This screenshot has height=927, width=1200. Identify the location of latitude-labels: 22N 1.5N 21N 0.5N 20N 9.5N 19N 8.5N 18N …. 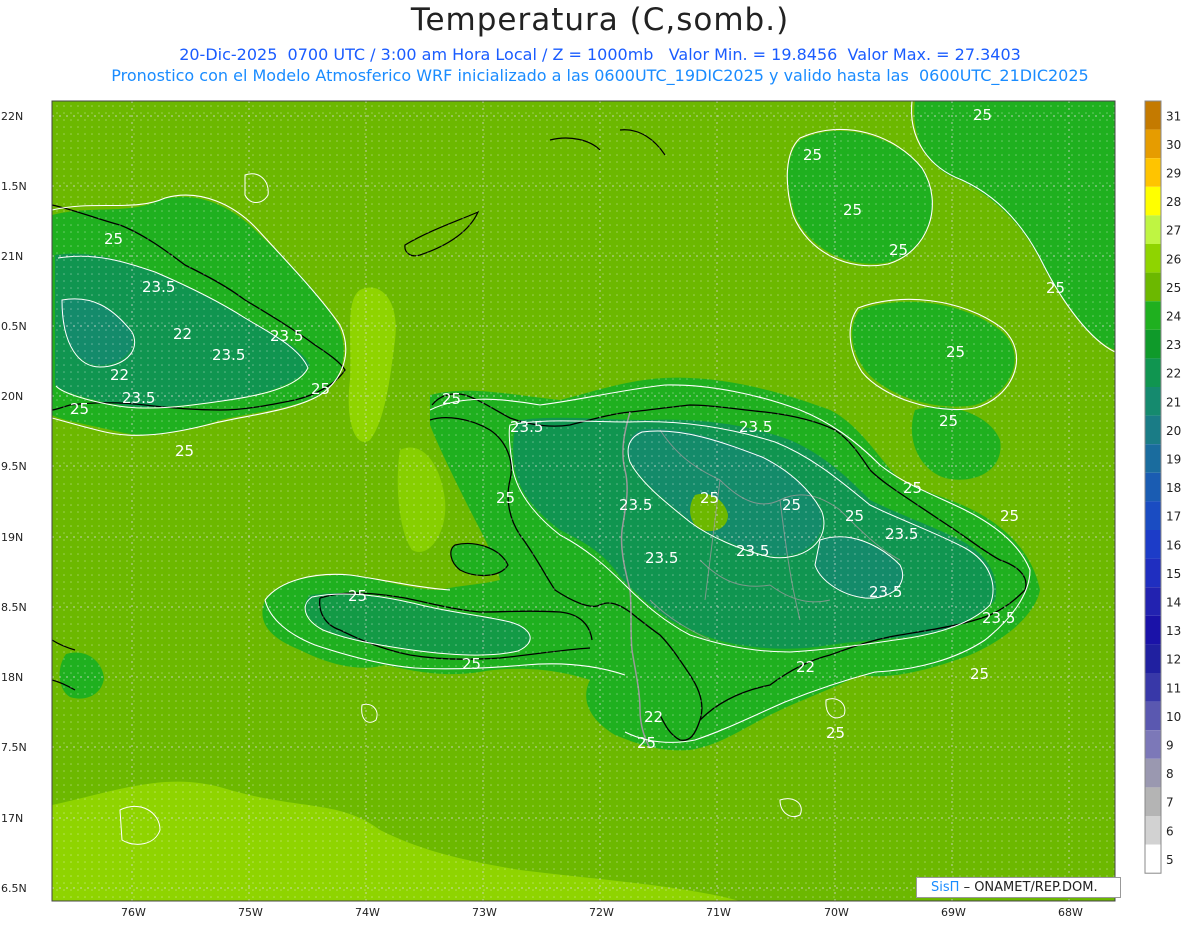
(14, 502).